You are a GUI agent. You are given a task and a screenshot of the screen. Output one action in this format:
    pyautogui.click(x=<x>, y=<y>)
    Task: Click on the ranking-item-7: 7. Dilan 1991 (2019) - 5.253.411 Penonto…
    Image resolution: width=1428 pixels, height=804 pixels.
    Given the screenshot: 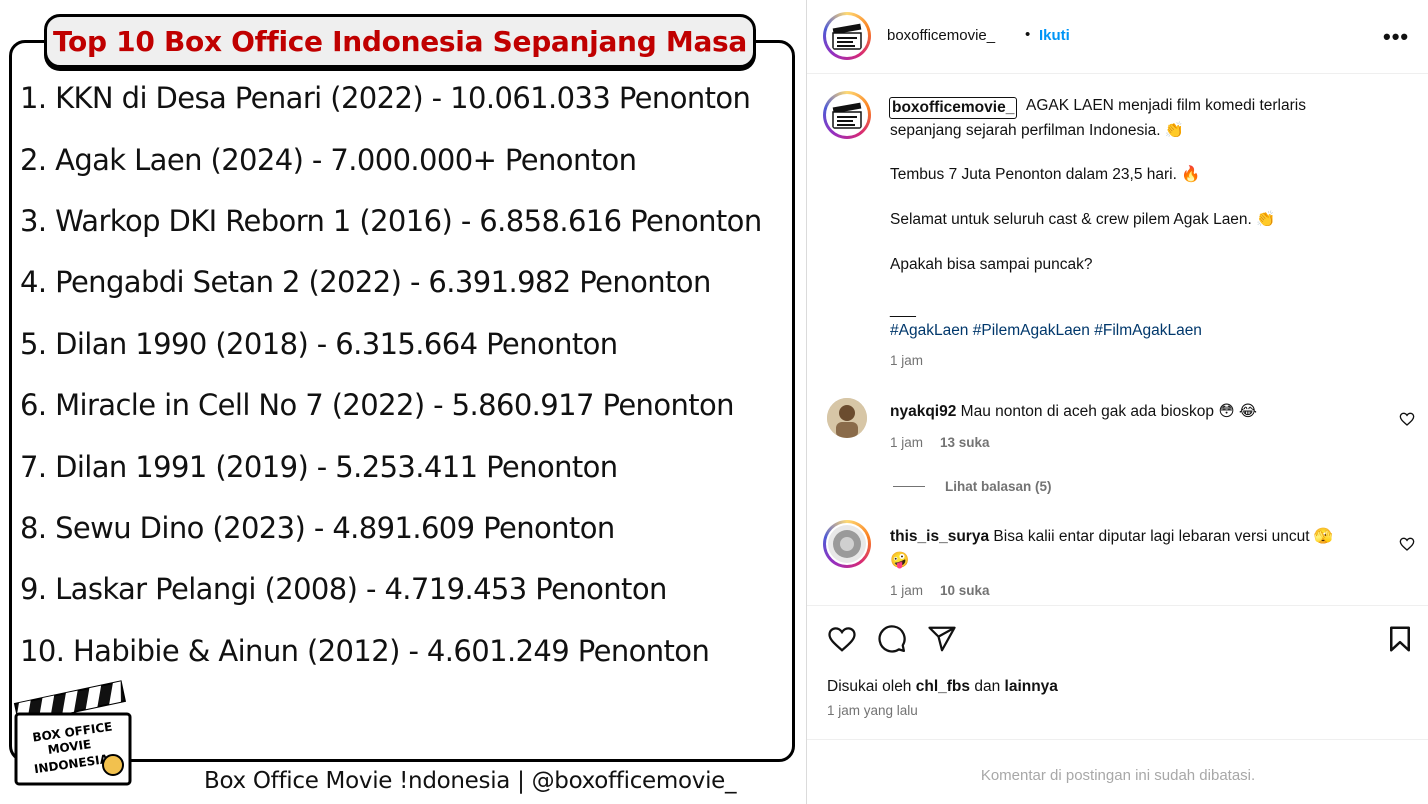 What is the action you would take?
    pyautogui.click(x=319, y=467)
    